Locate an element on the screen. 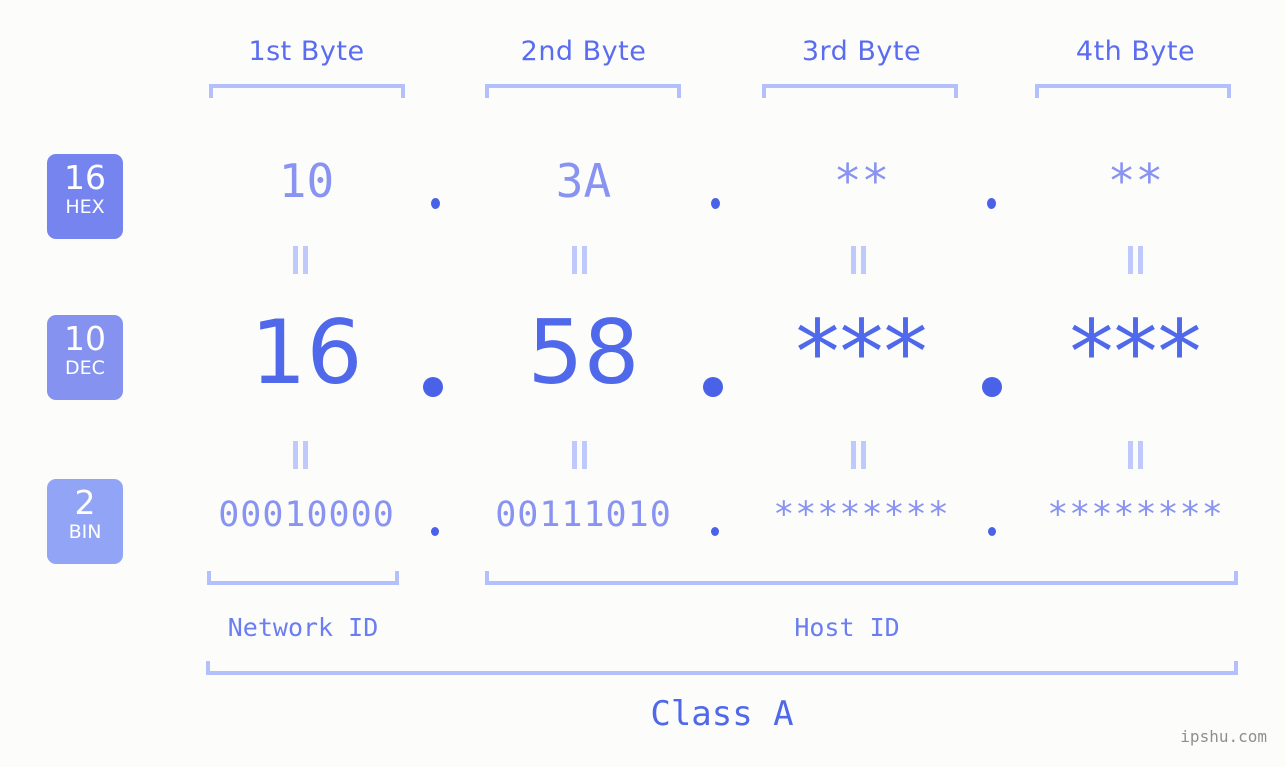 This screenshot has height=767, width=1285. dec-byte-3: *** is located at coordinates (861, 353).